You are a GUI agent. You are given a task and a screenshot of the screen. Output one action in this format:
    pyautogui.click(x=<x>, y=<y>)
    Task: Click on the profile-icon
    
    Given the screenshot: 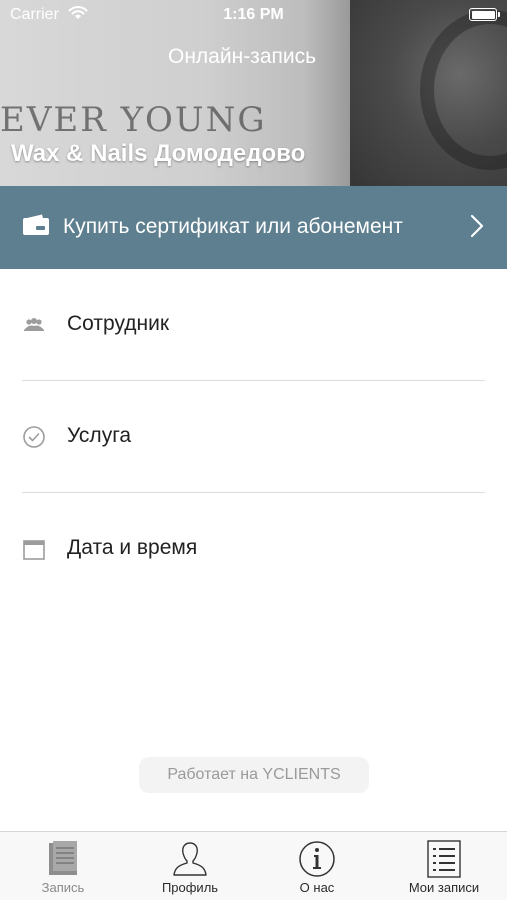 What is the action you would take?
    pyautogui.click(x=190, y=859)
    